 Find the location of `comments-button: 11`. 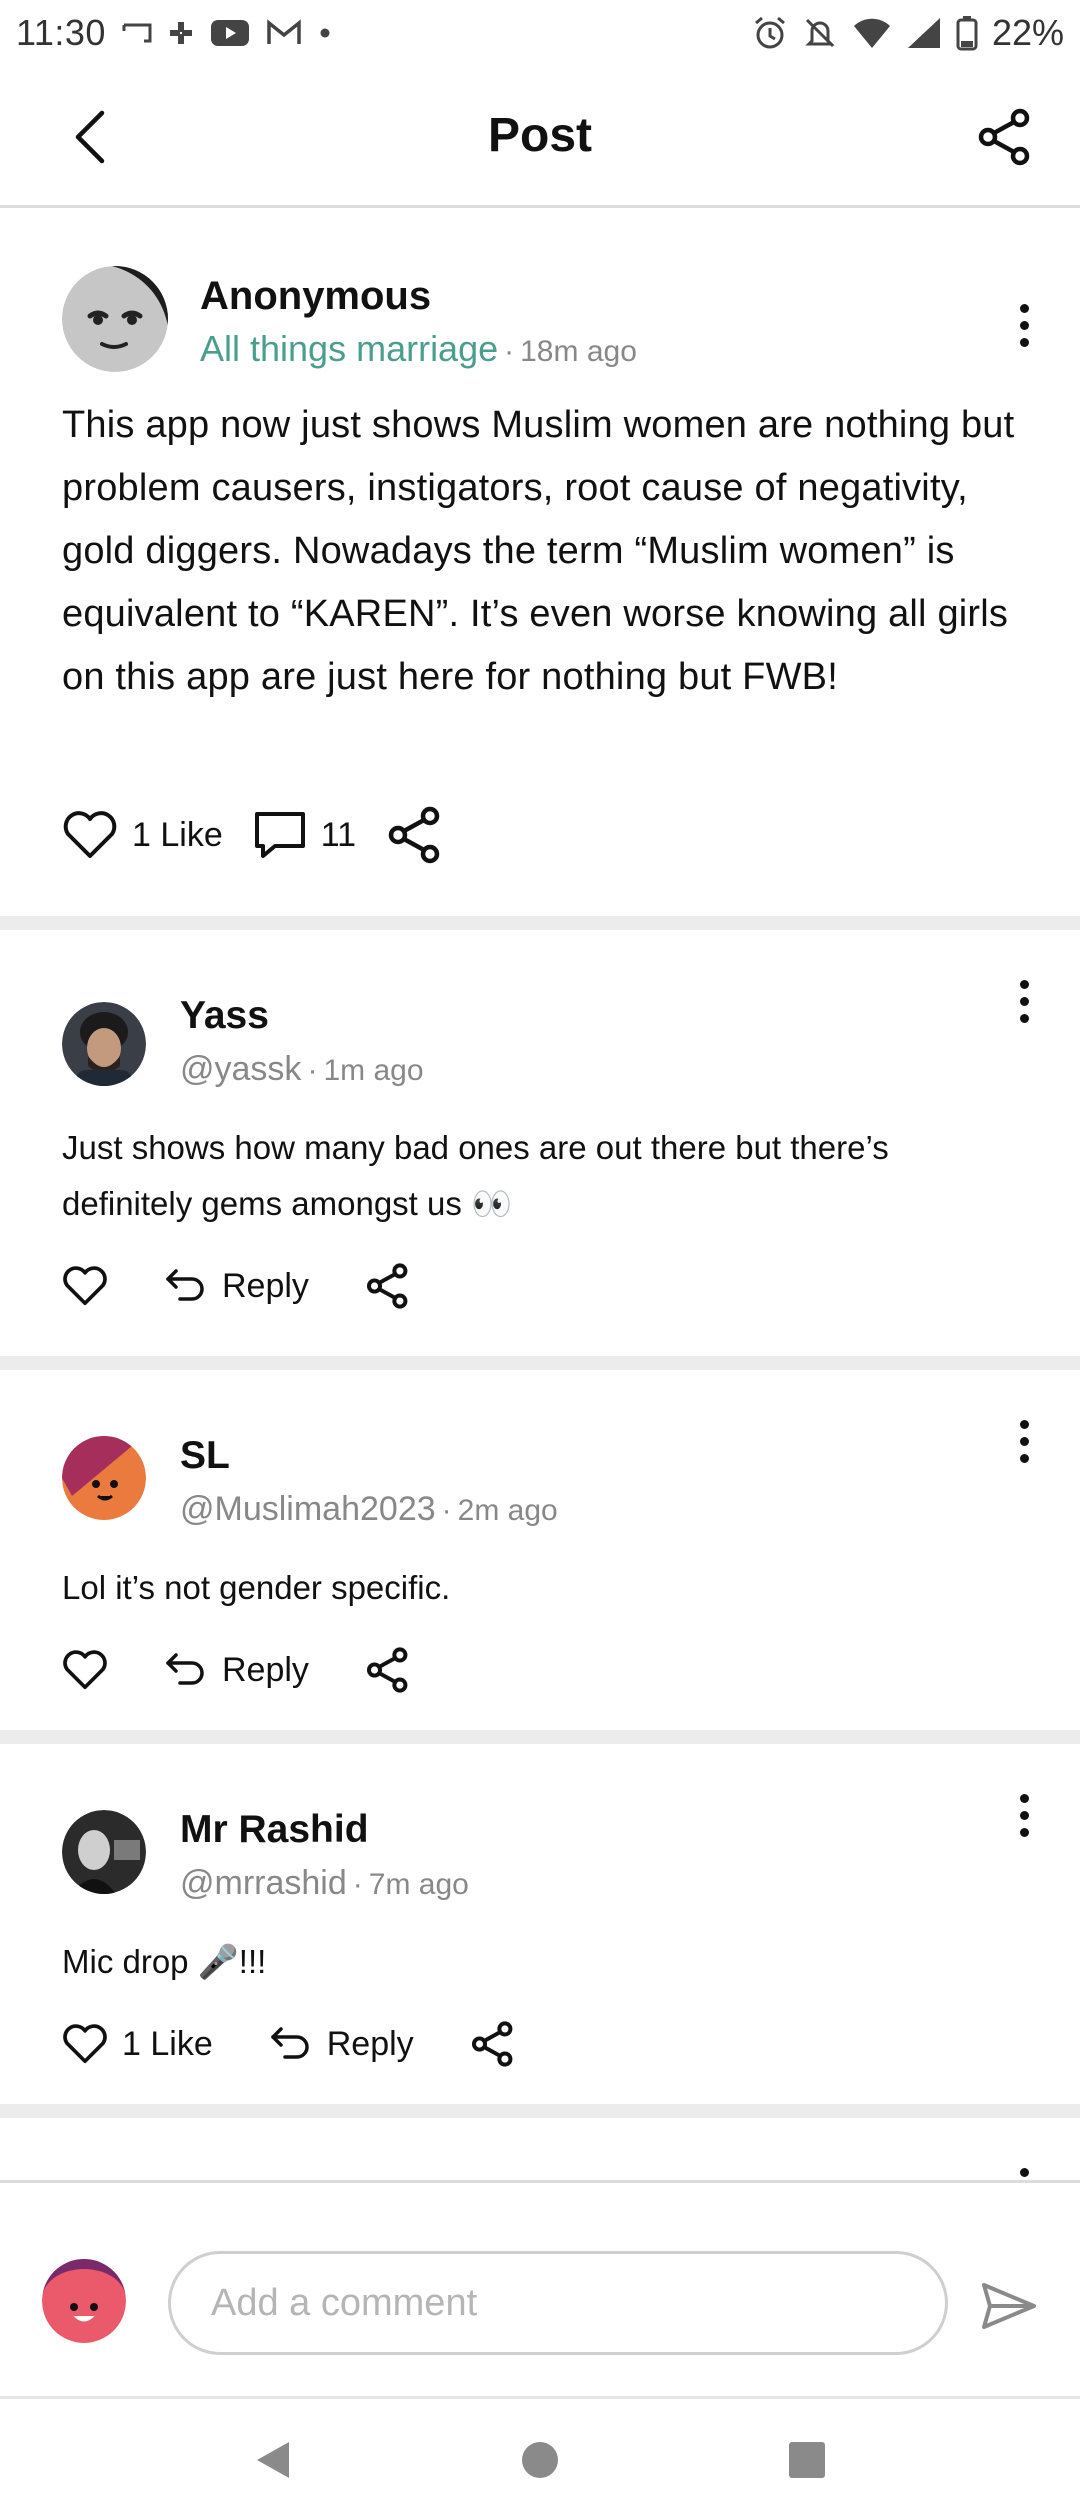

comments-button: 11 is located at coordinates (304, 835).